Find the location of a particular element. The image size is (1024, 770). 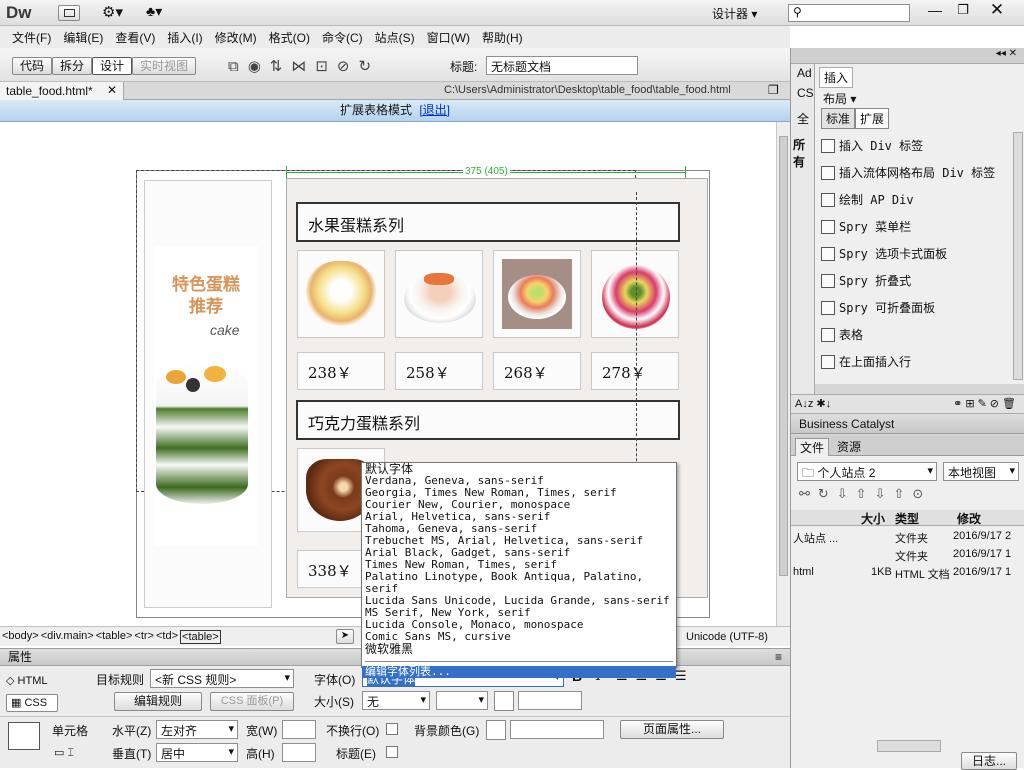

business-catalyst-header: Business Catalyst is located at coordinates (907, 424).